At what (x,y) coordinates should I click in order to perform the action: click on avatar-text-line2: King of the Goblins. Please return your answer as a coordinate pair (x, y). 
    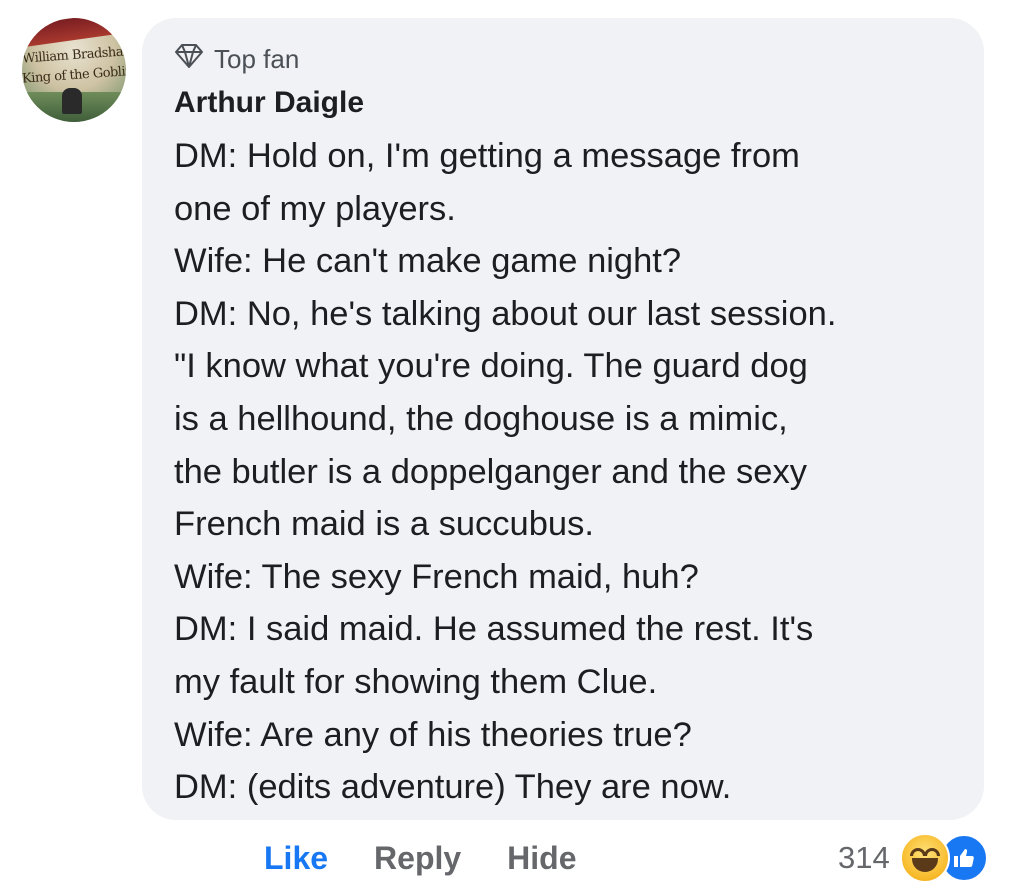
    Looking at the image, I should click on (74, 75).